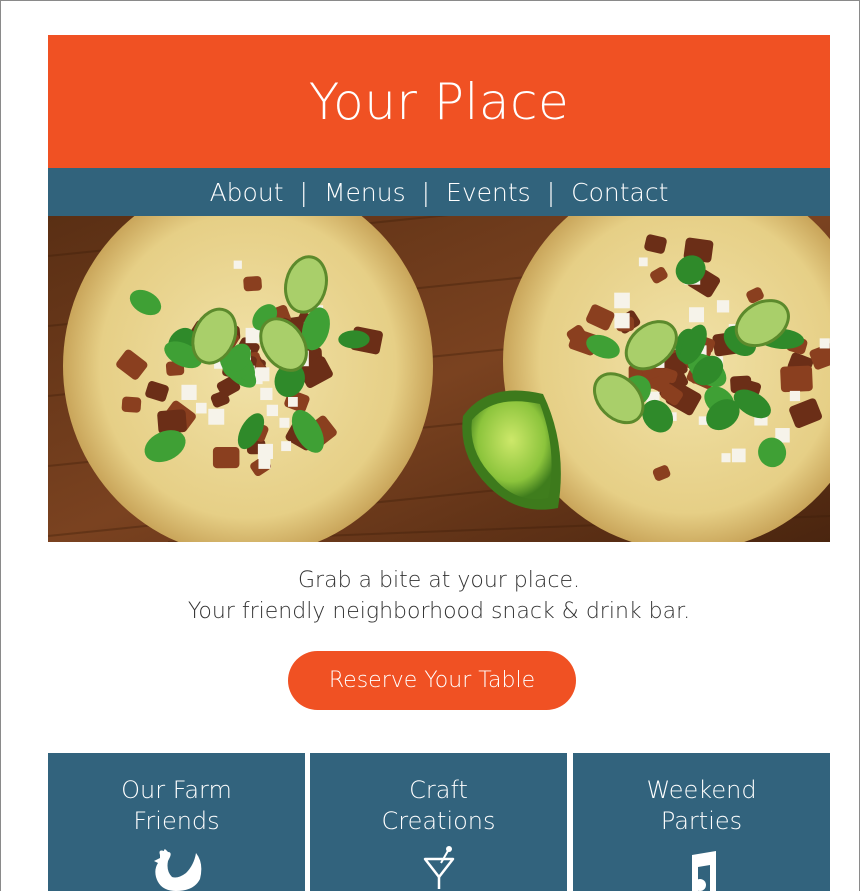 The width and height of the screenshot is (860, 891). Describe the element at coordinates (439, 192) in the screenshot. I see `main-nav: About | Menus | Events | Contact` at that location.